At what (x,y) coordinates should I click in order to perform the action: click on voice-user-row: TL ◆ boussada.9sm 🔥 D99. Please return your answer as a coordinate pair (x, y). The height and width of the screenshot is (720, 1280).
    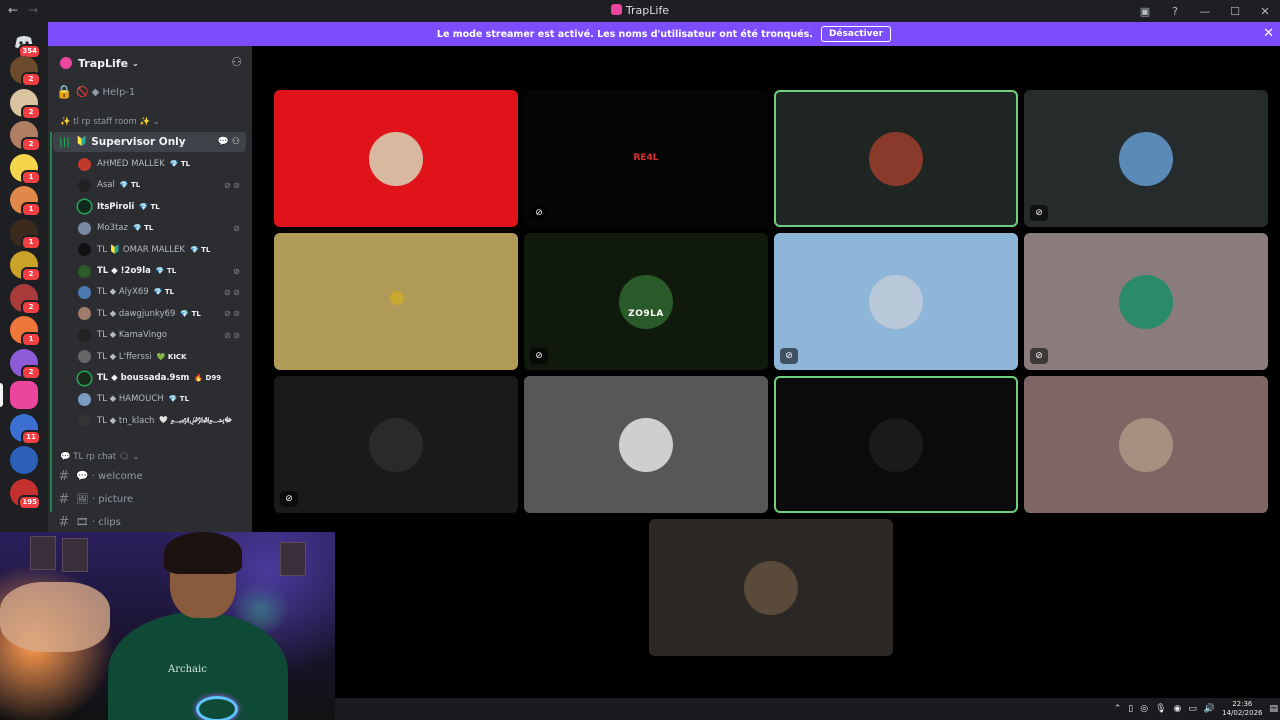
    Looking at the image, I should click on (163, 378).